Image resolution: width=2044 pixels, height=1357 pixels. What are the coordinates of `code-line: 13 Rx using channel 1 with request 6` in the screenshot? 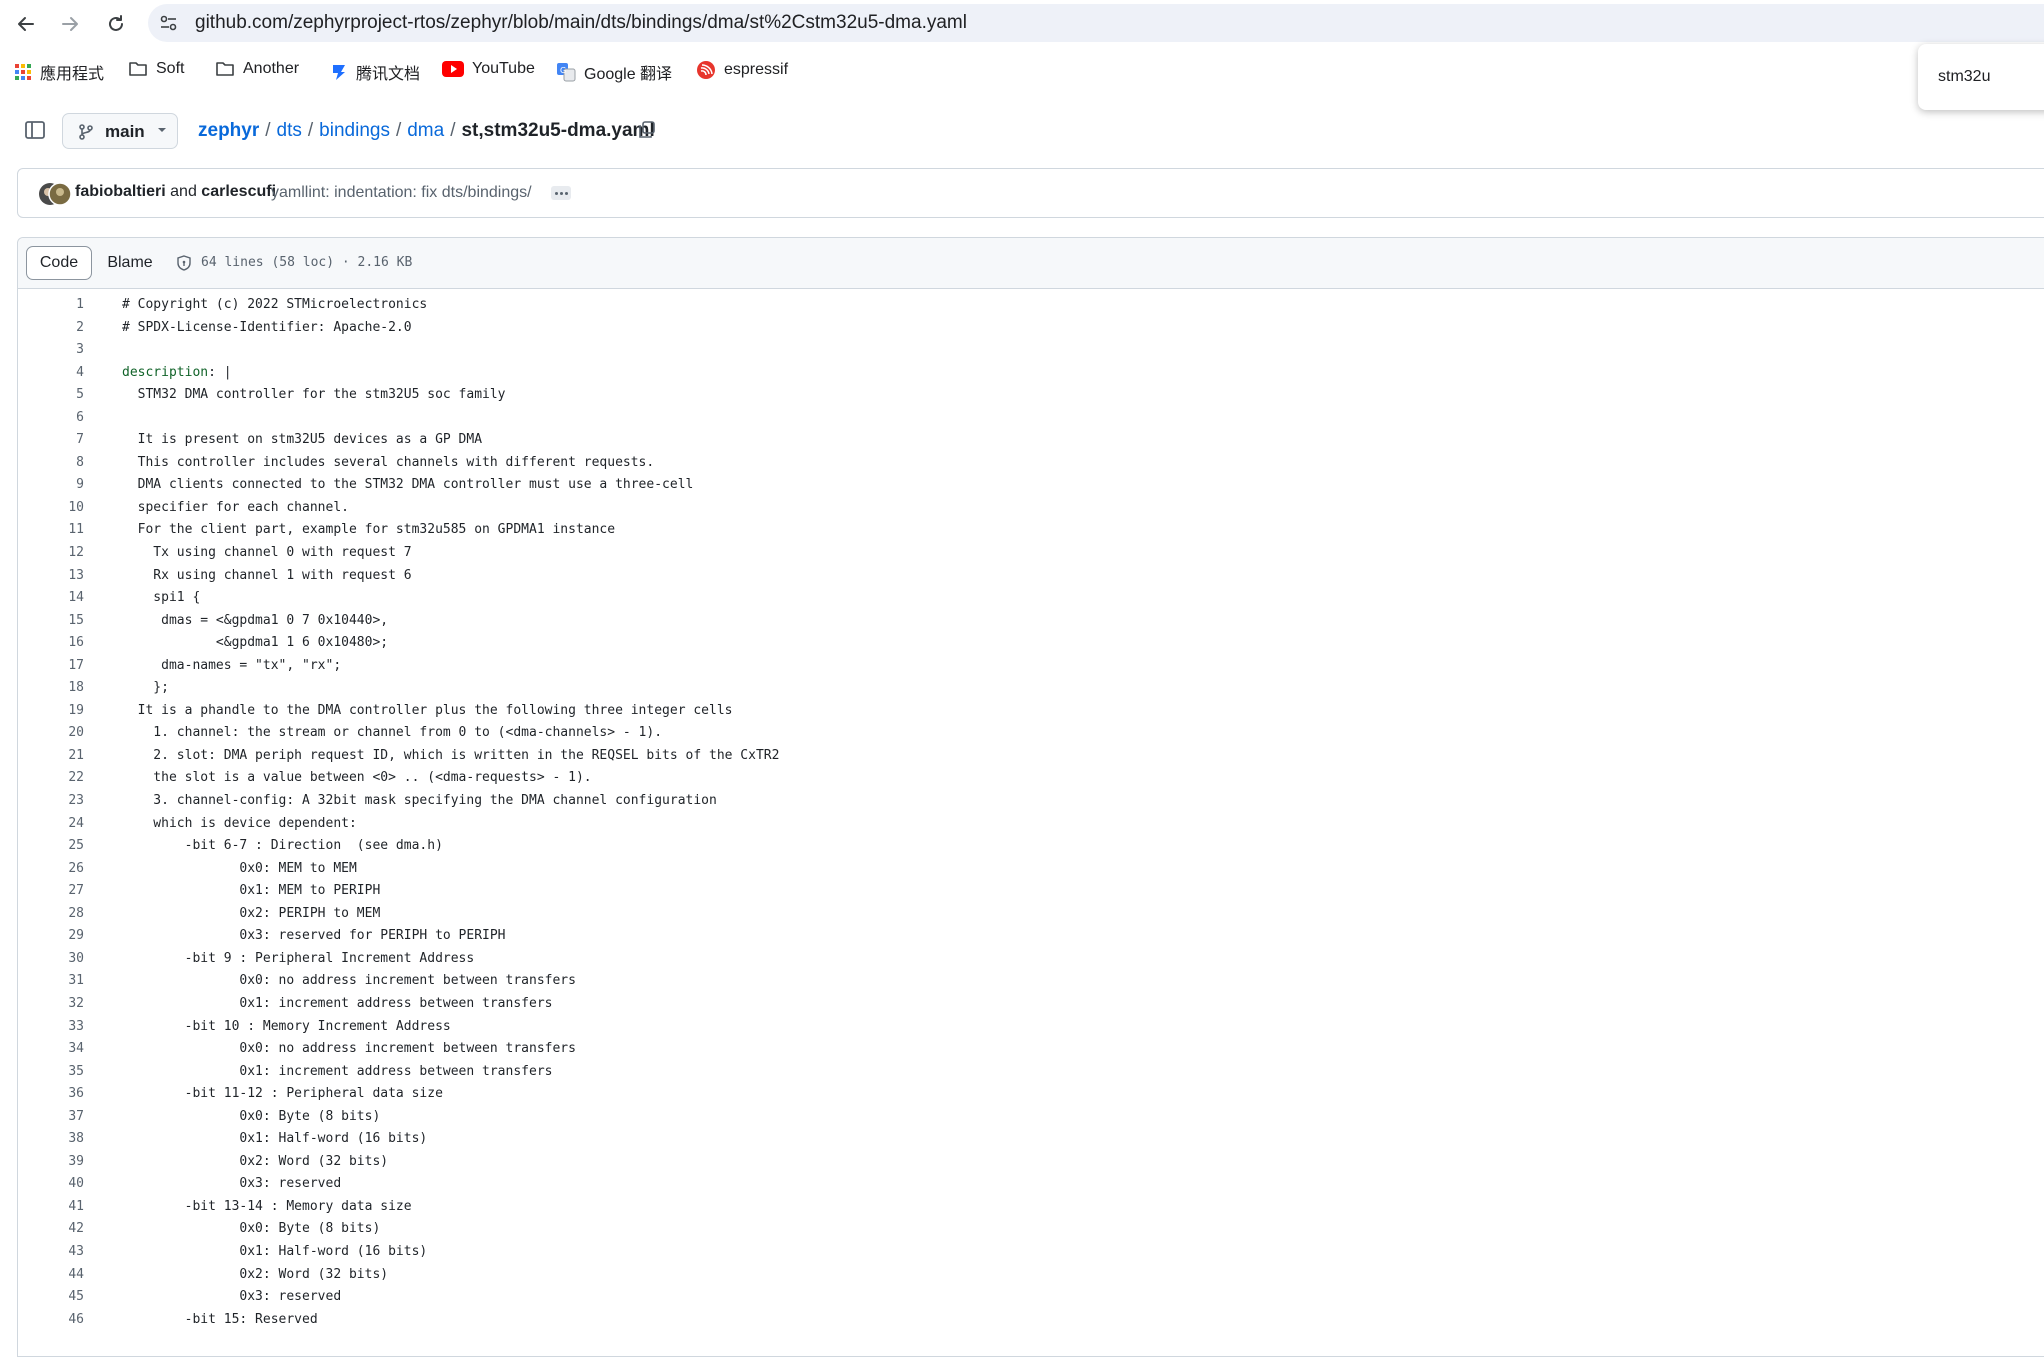 It's located at (1031, 576).